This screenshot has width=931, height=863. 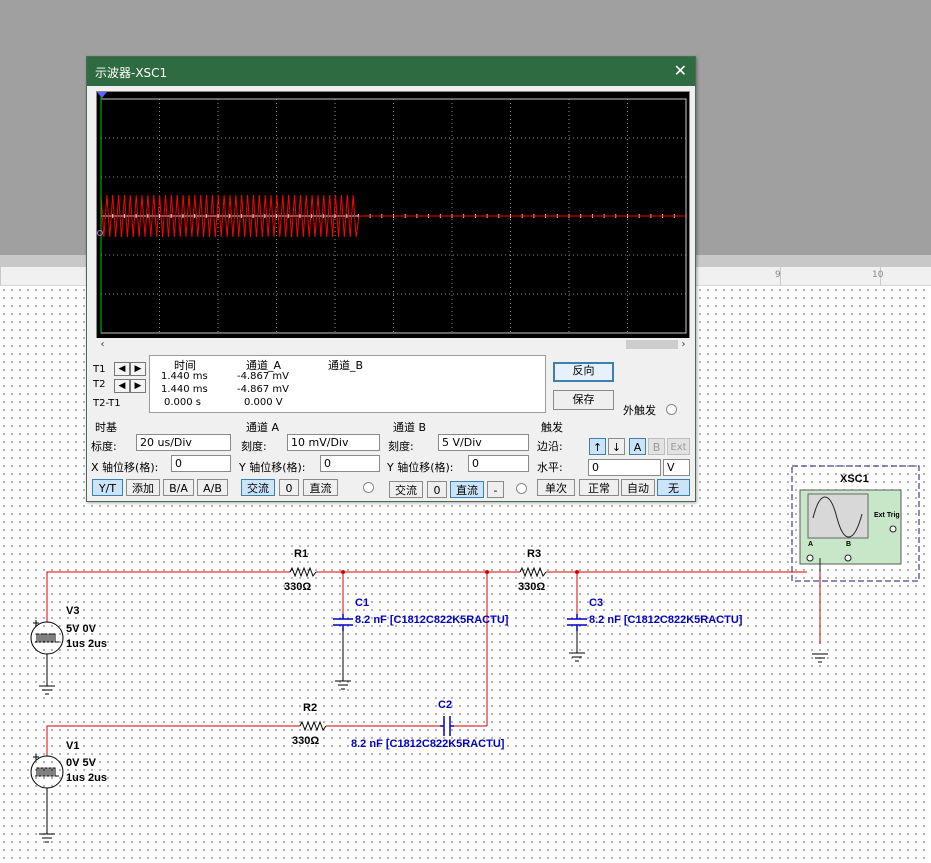 What do you see at coordinates (878, 275) in the screenshot?
I see `ruler-mark-10: 10` at bounding box center [878, 275].